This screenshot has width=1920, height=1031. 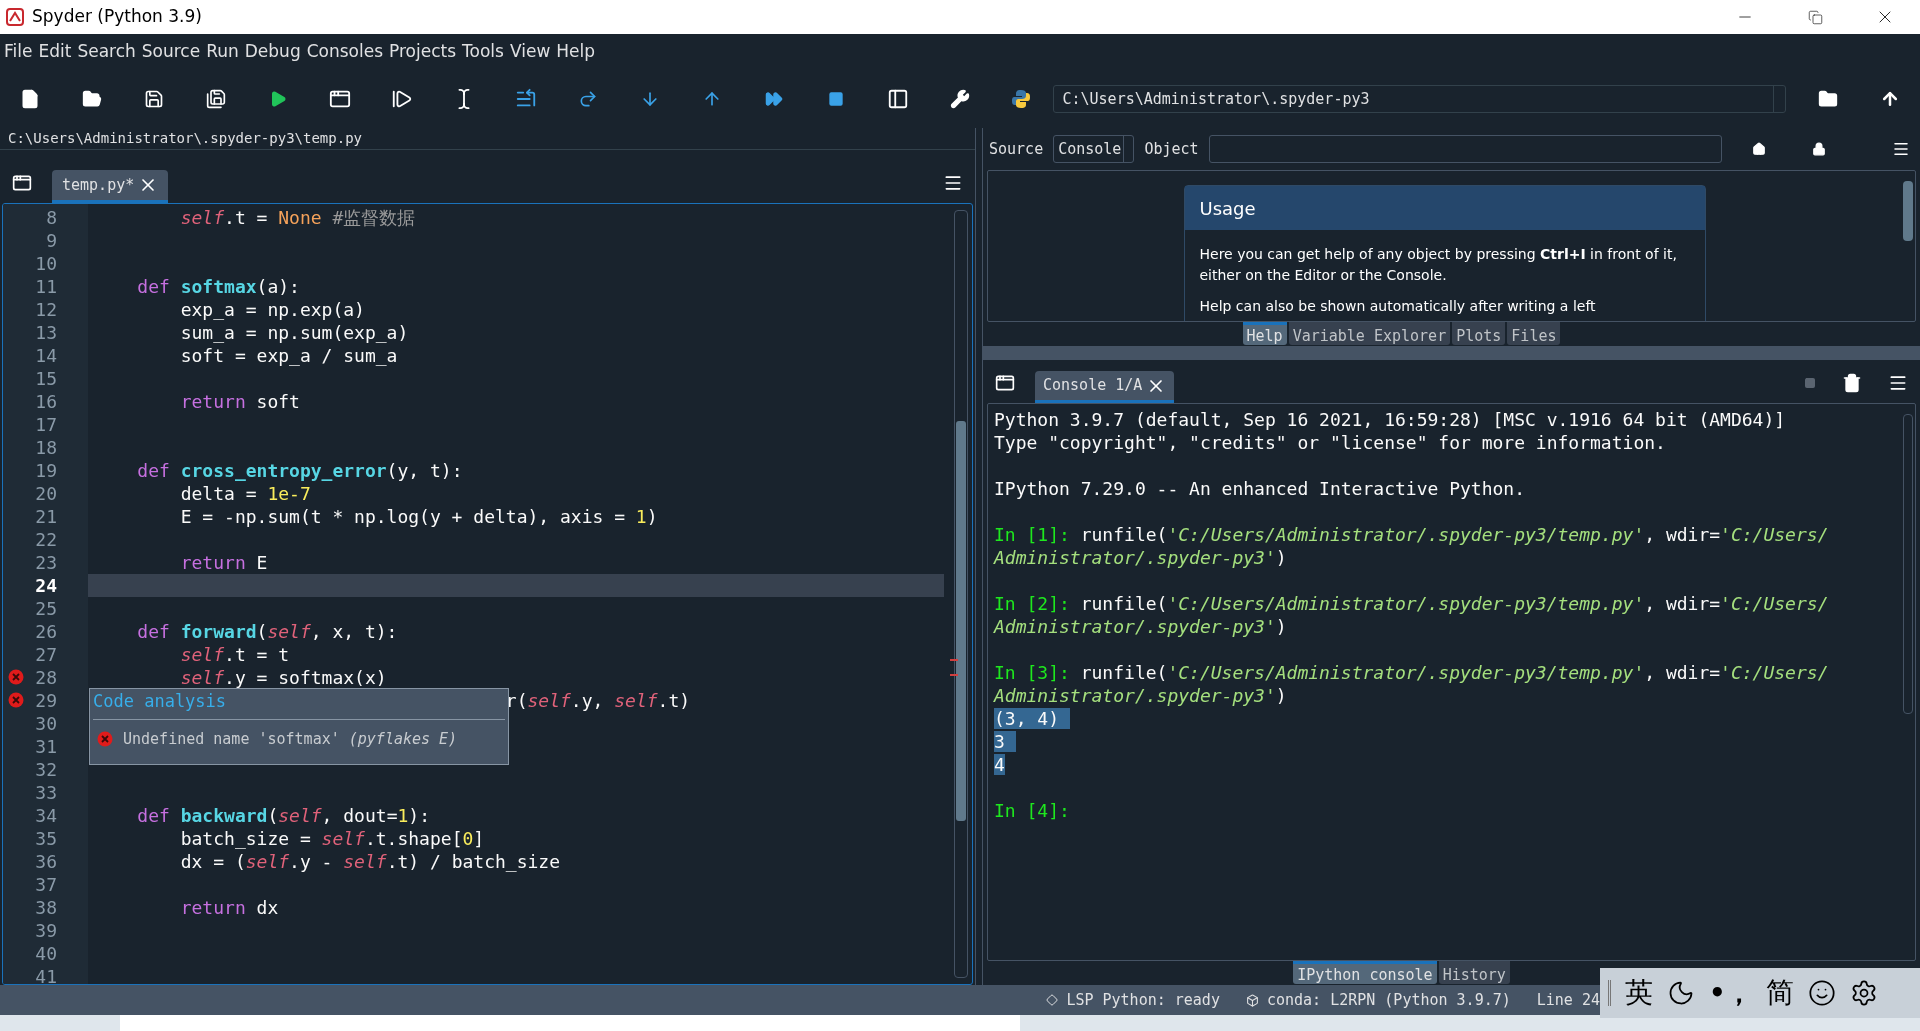 I want to click on menu-item: Debug, so click(x=272, y=52).